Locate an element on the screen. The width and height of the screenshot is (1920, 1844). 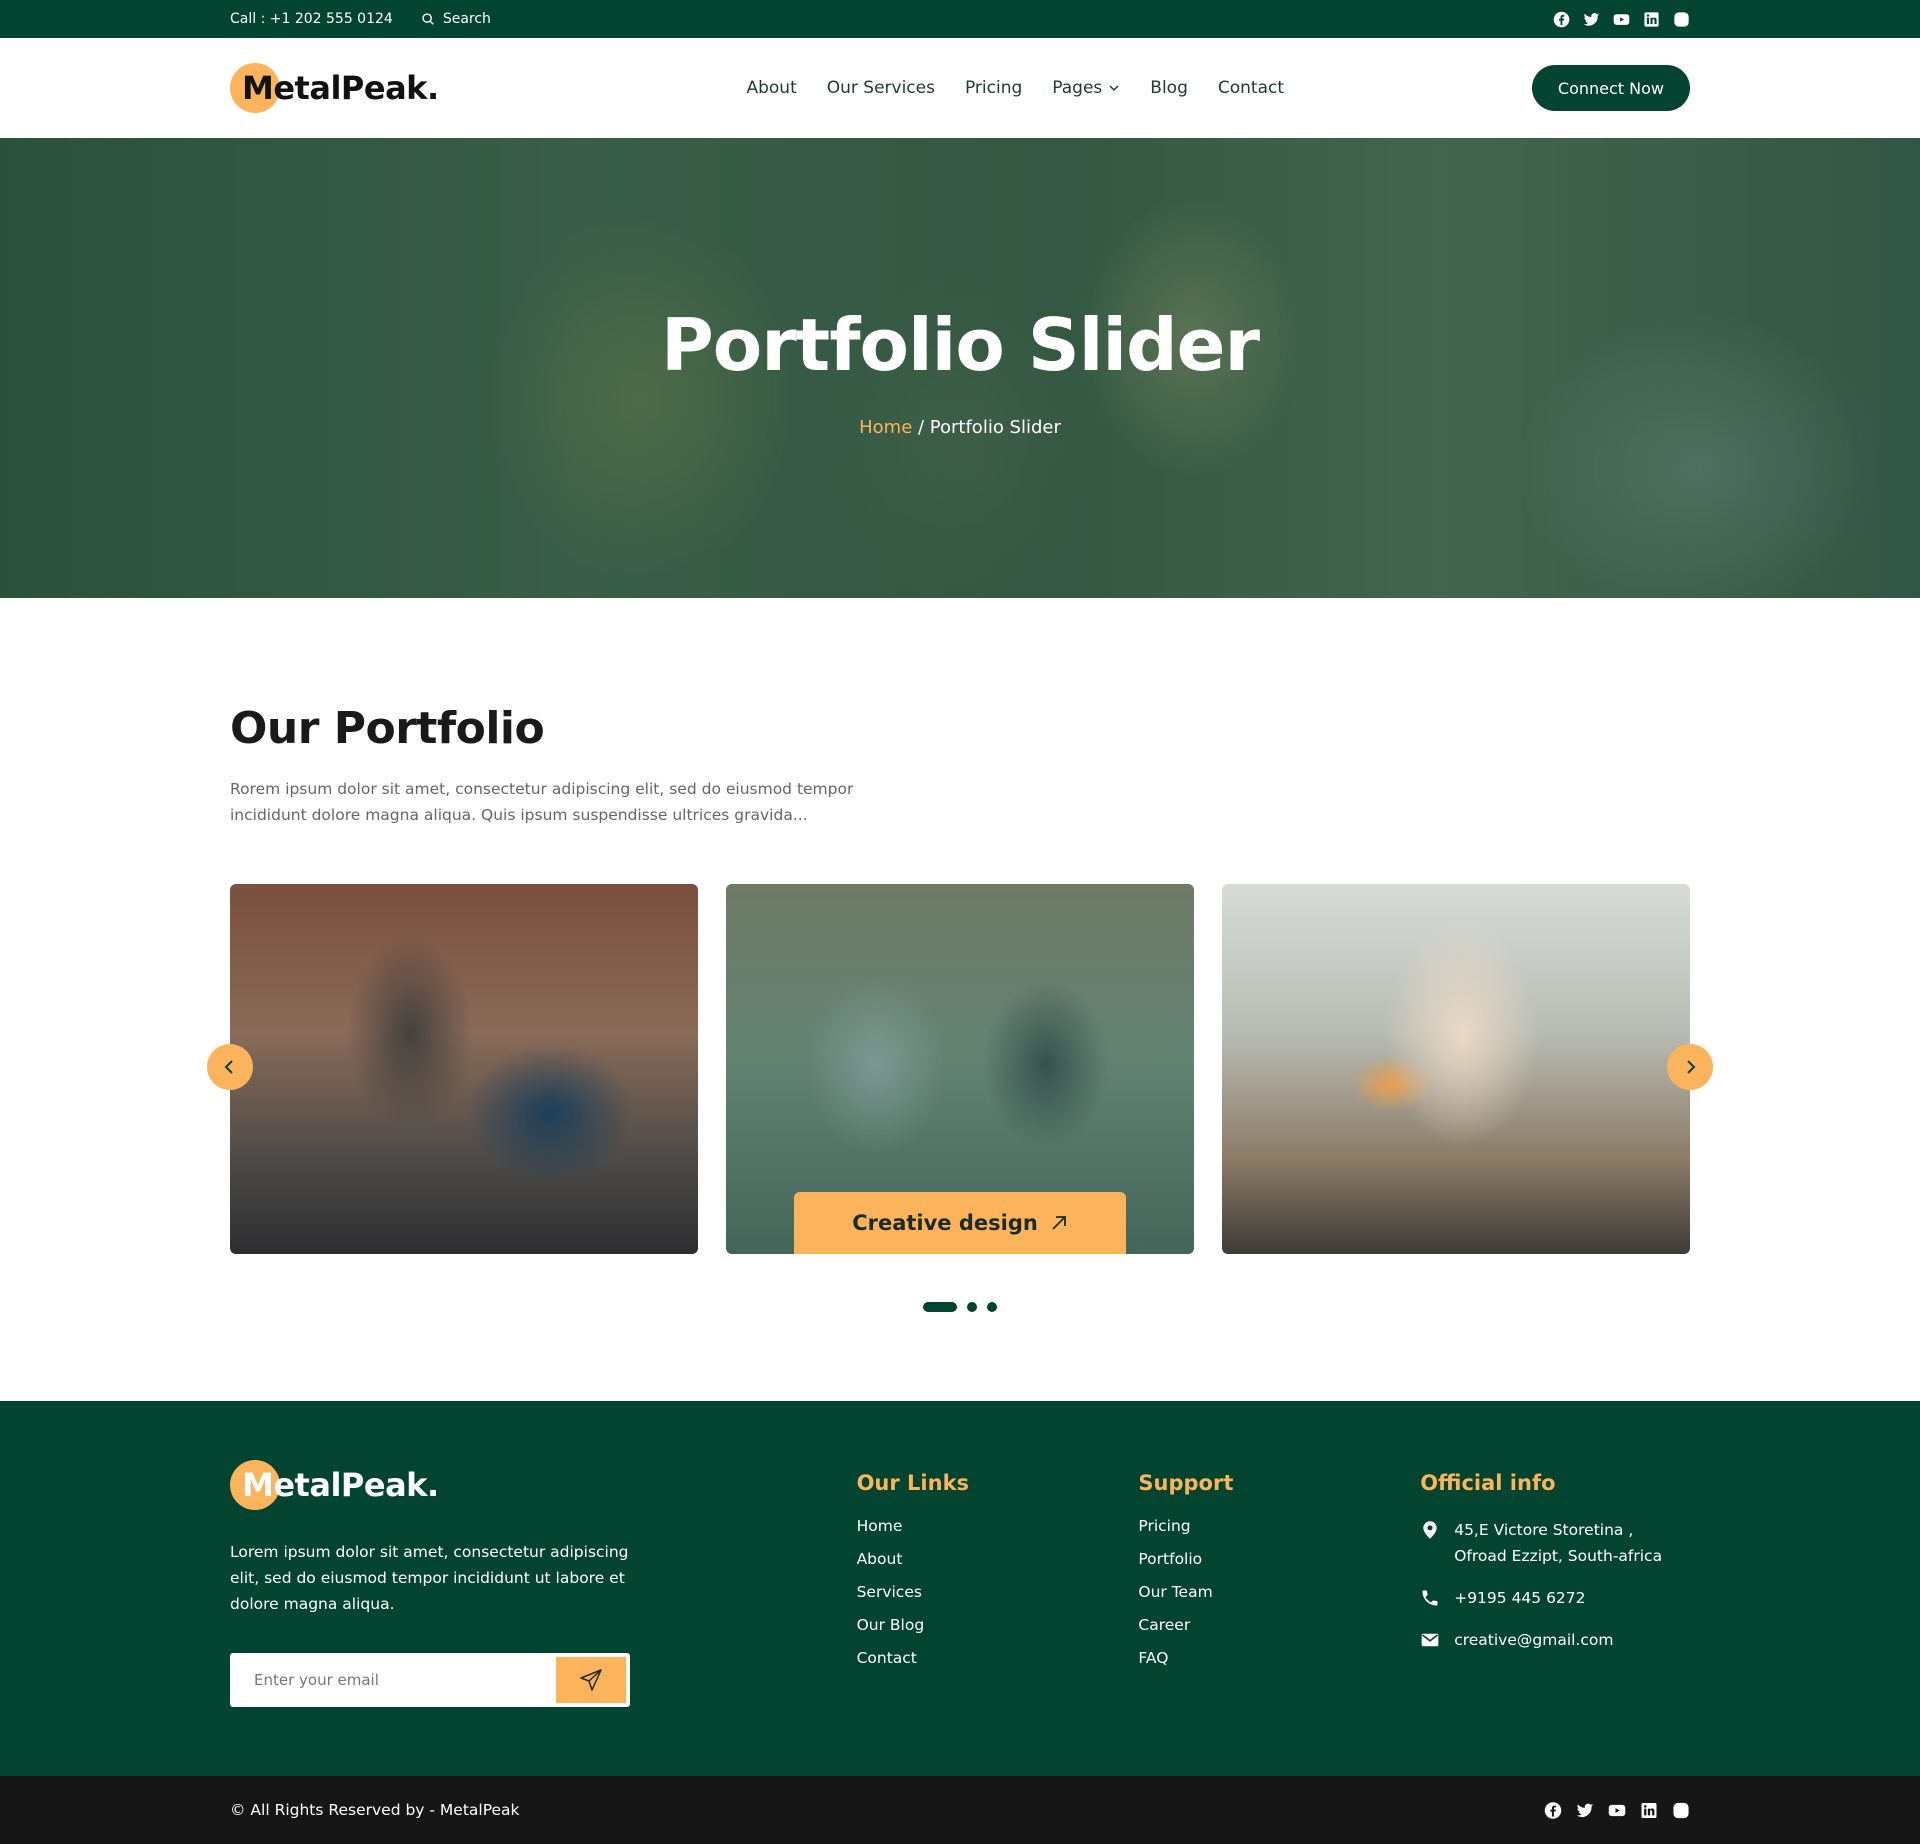
subscribe-button is located at coordinates (591, 1680).